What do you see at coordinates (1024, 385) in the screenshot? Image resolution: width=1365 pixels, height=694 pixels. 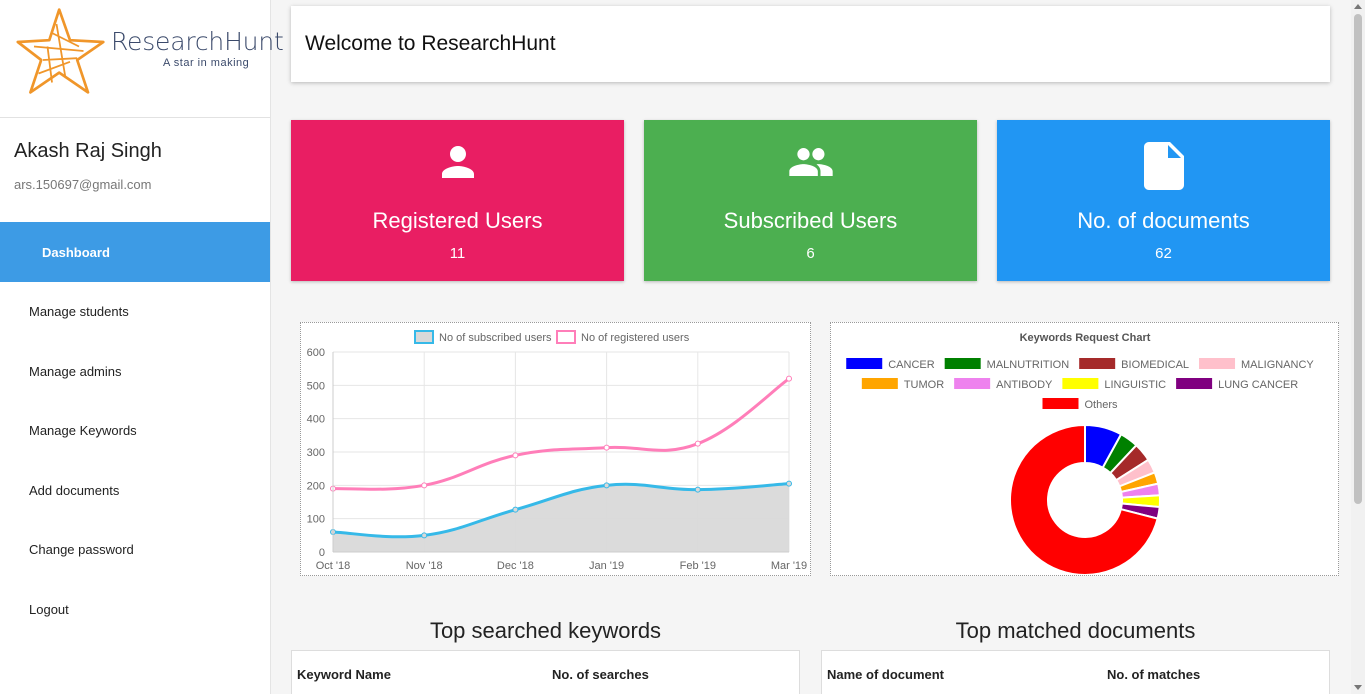 I see `legend-label: ANTIBODY` at bounding box center [1024, 385].